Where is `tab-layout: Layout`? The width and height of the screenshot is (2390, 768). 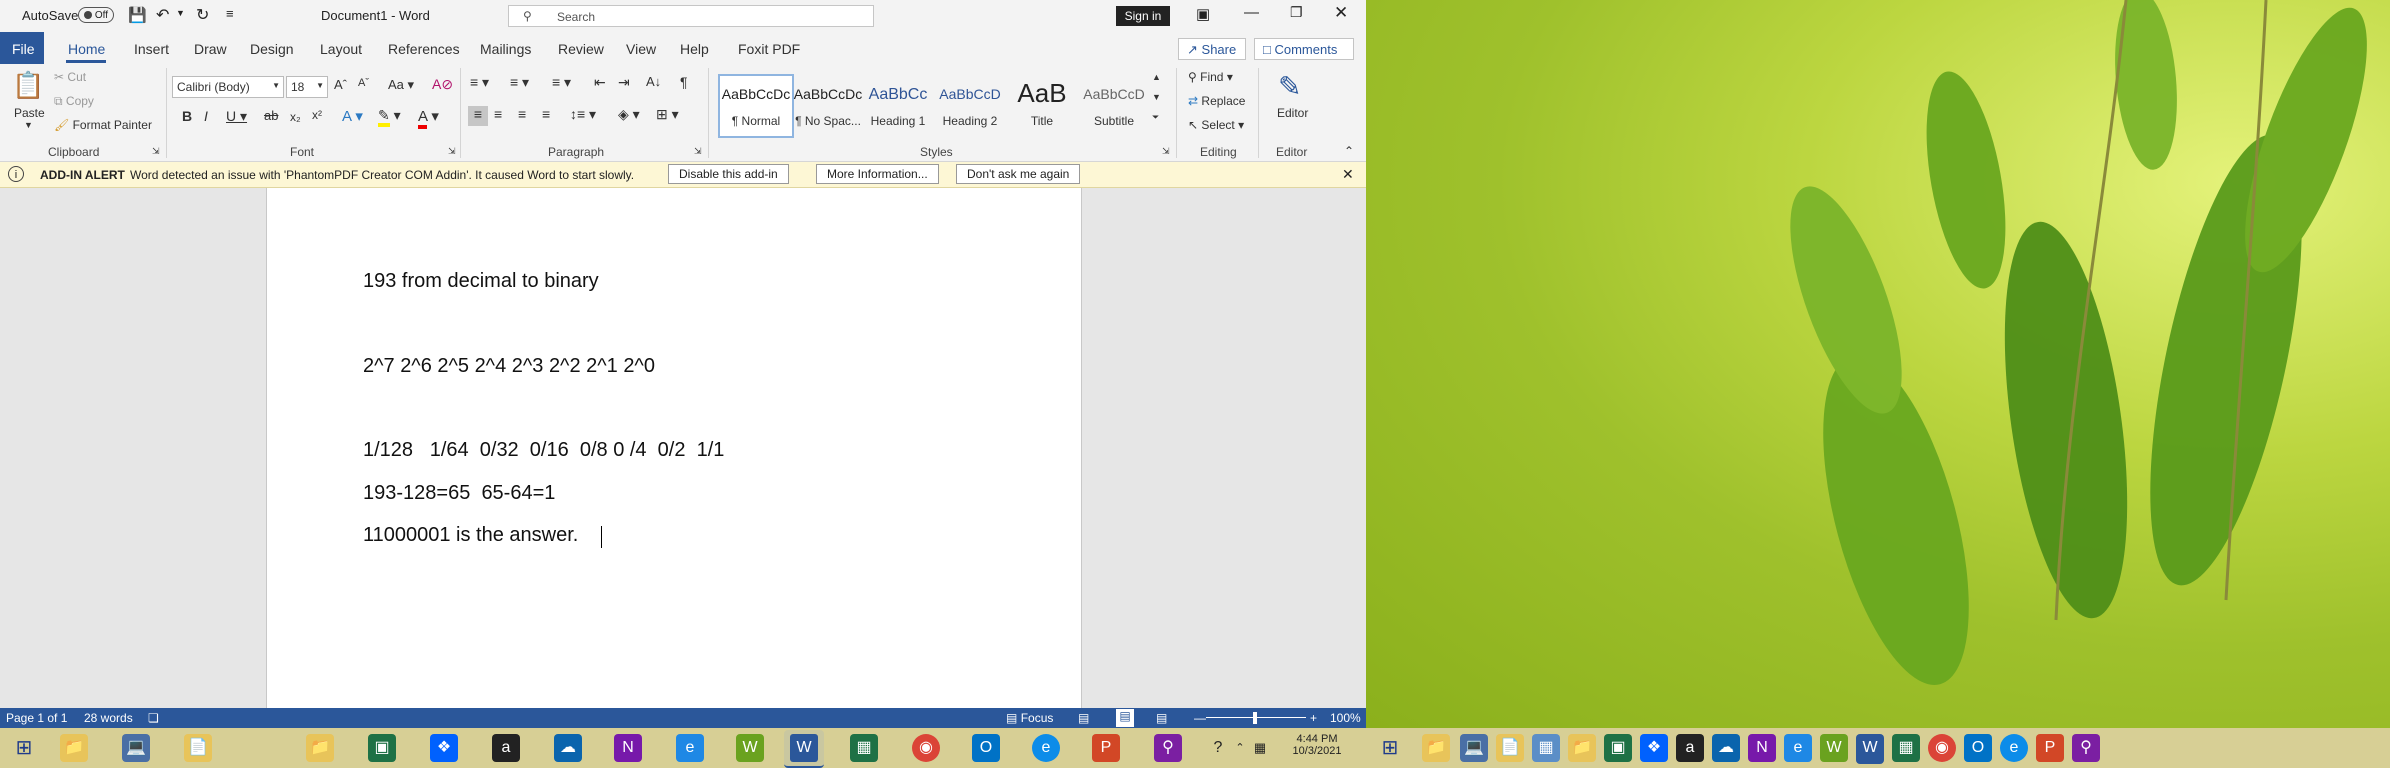 tab-layout: Layout is located at coordinates (341, 49).